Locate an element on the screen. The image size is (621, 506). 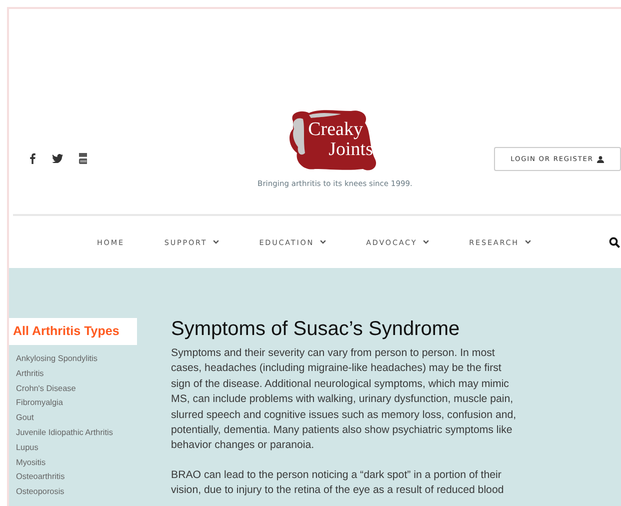
sidebar-link: Crohn's Disease is located at coordinates (76, 389).